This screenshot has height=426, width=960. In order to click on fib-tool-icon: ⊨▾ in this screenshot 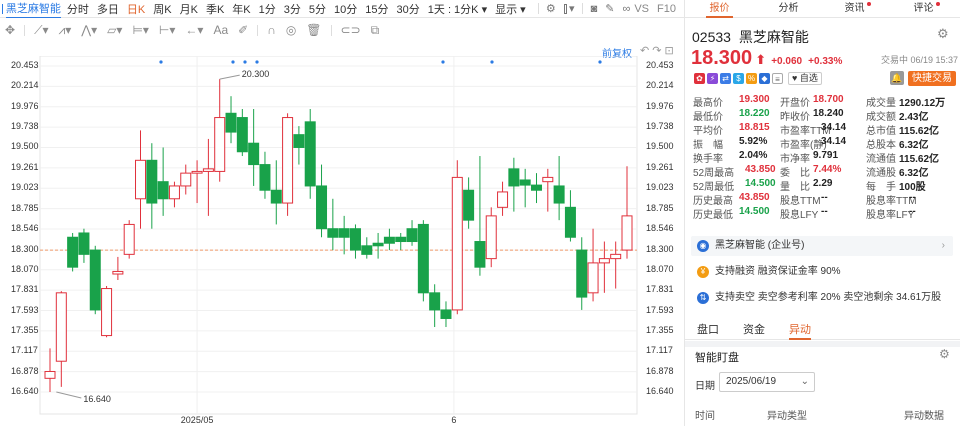, I will do `click(140, 30)`.